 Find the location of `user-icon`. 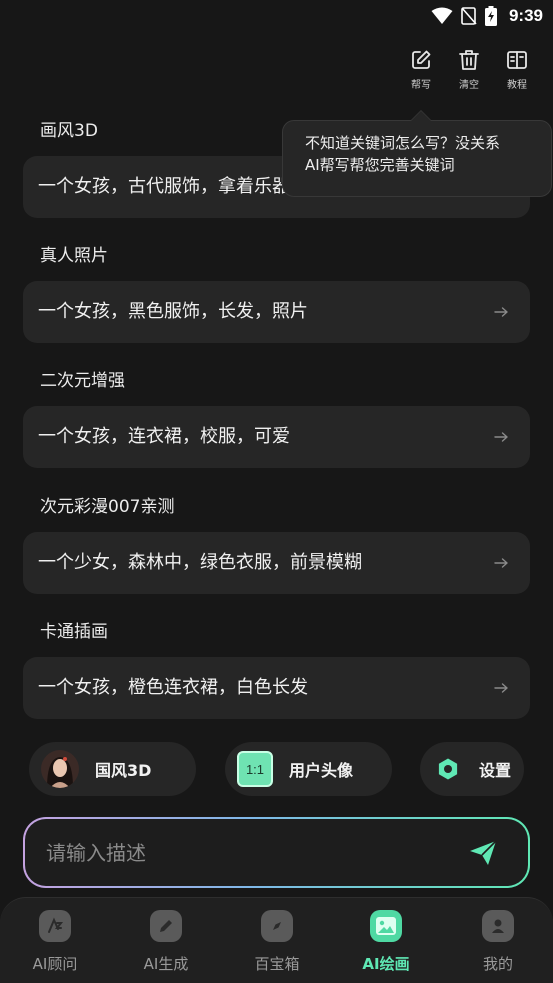

user-icon is located at coordinates (498, 926).